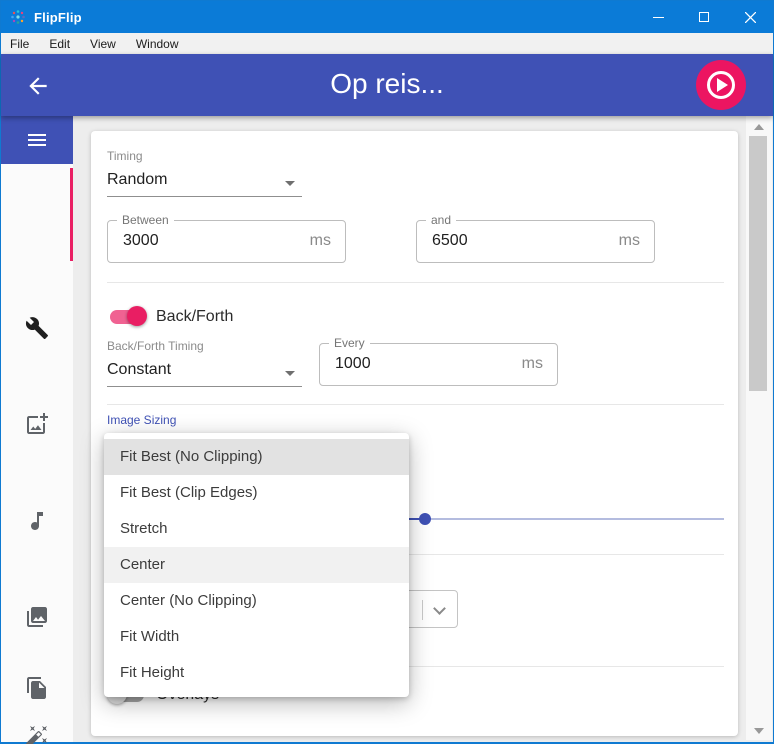  Describe the element at coordinates (37, 617) in the screenshot. I see `photo-library-icon` at that location.